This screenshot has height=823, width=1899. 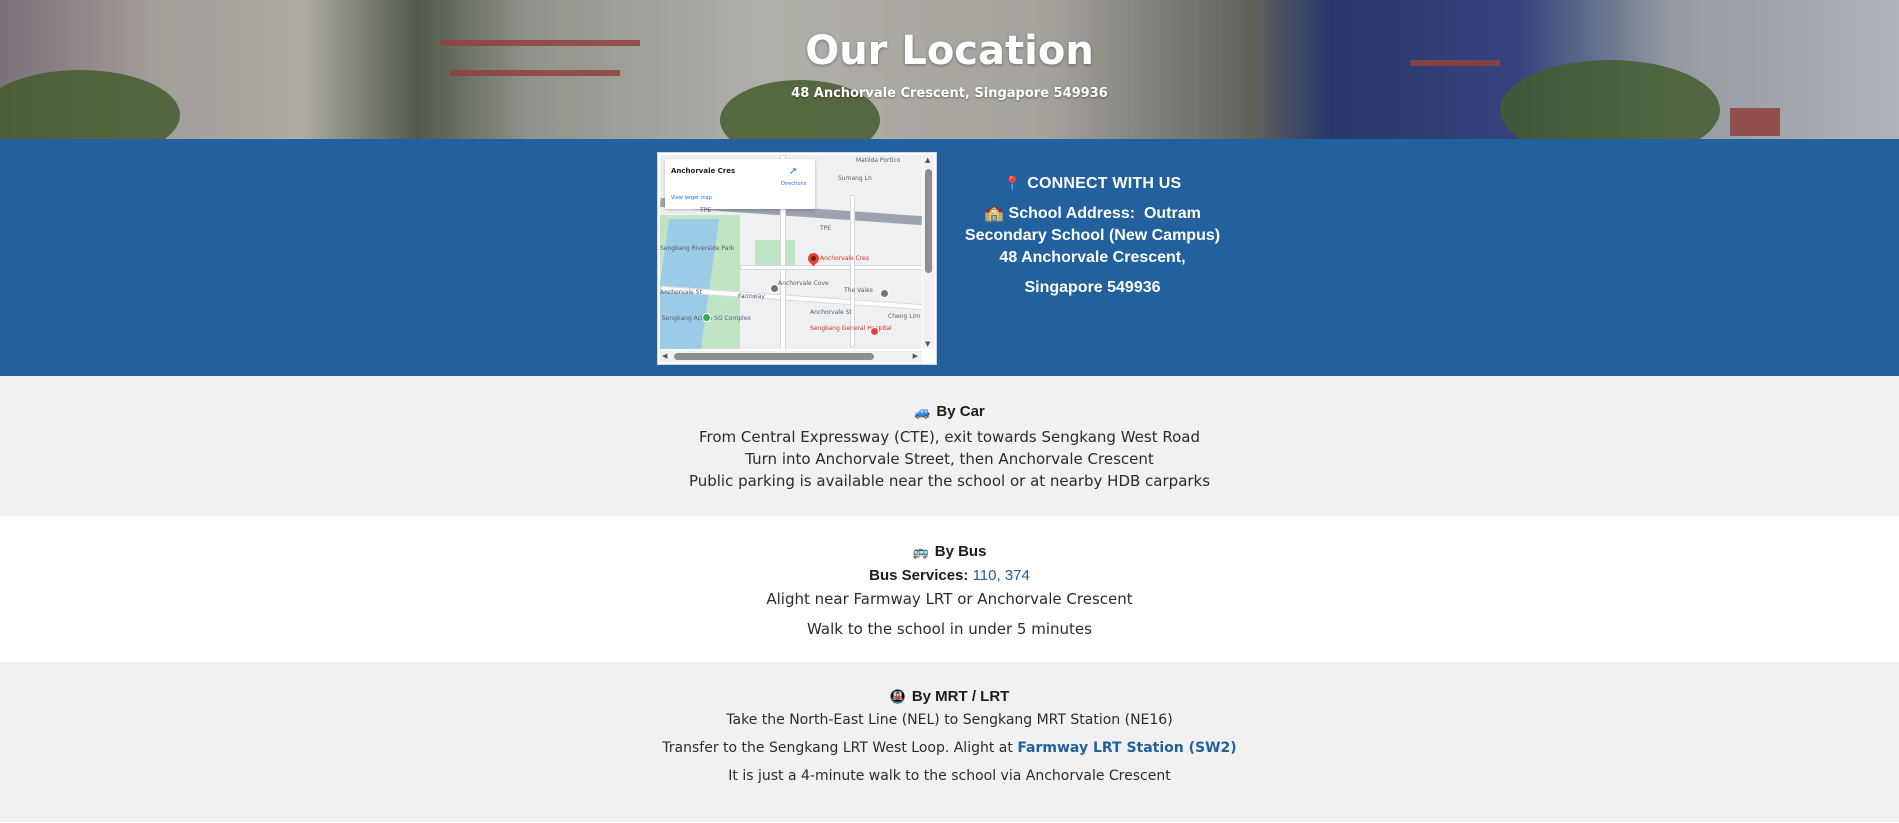 I want to click on scroll-up-icon: ▲, so click(x=927, y=160).